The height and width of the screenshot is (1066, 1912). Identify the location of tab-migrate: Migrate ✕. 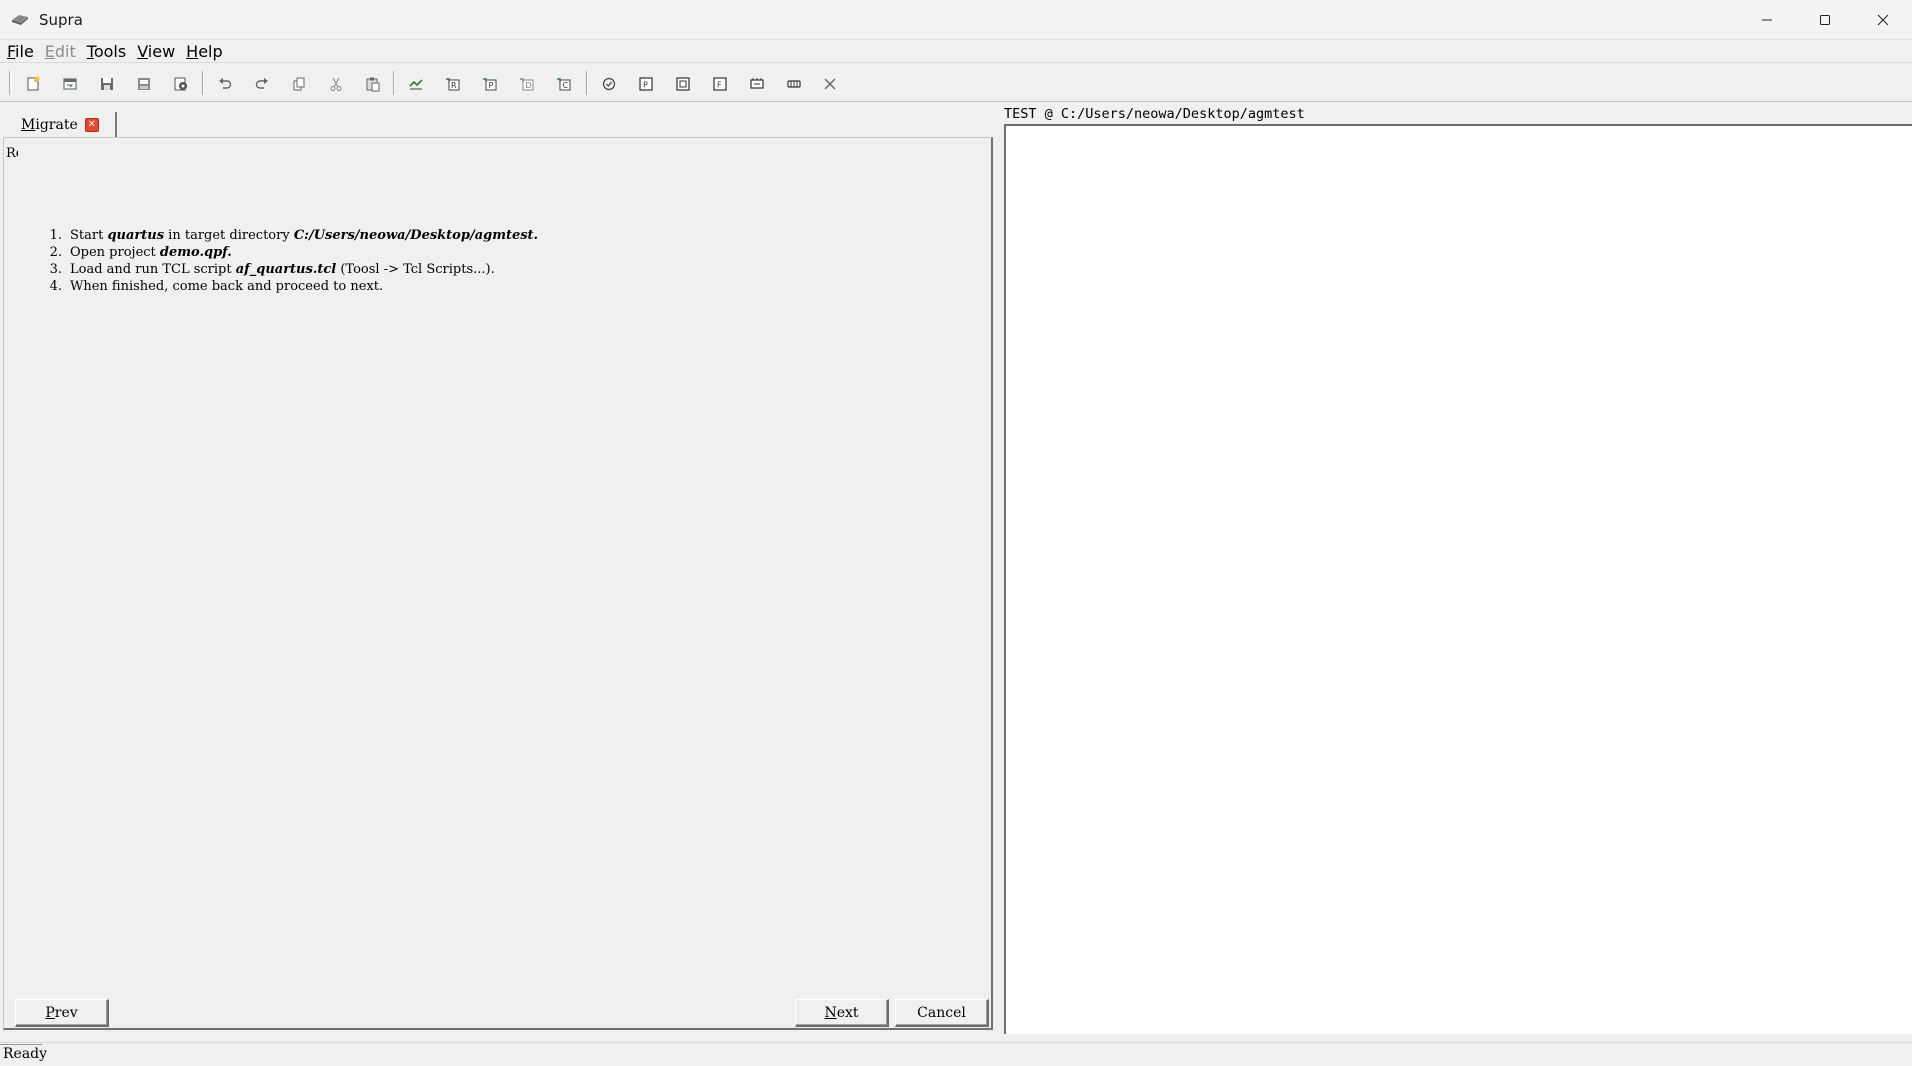
(65, 125).